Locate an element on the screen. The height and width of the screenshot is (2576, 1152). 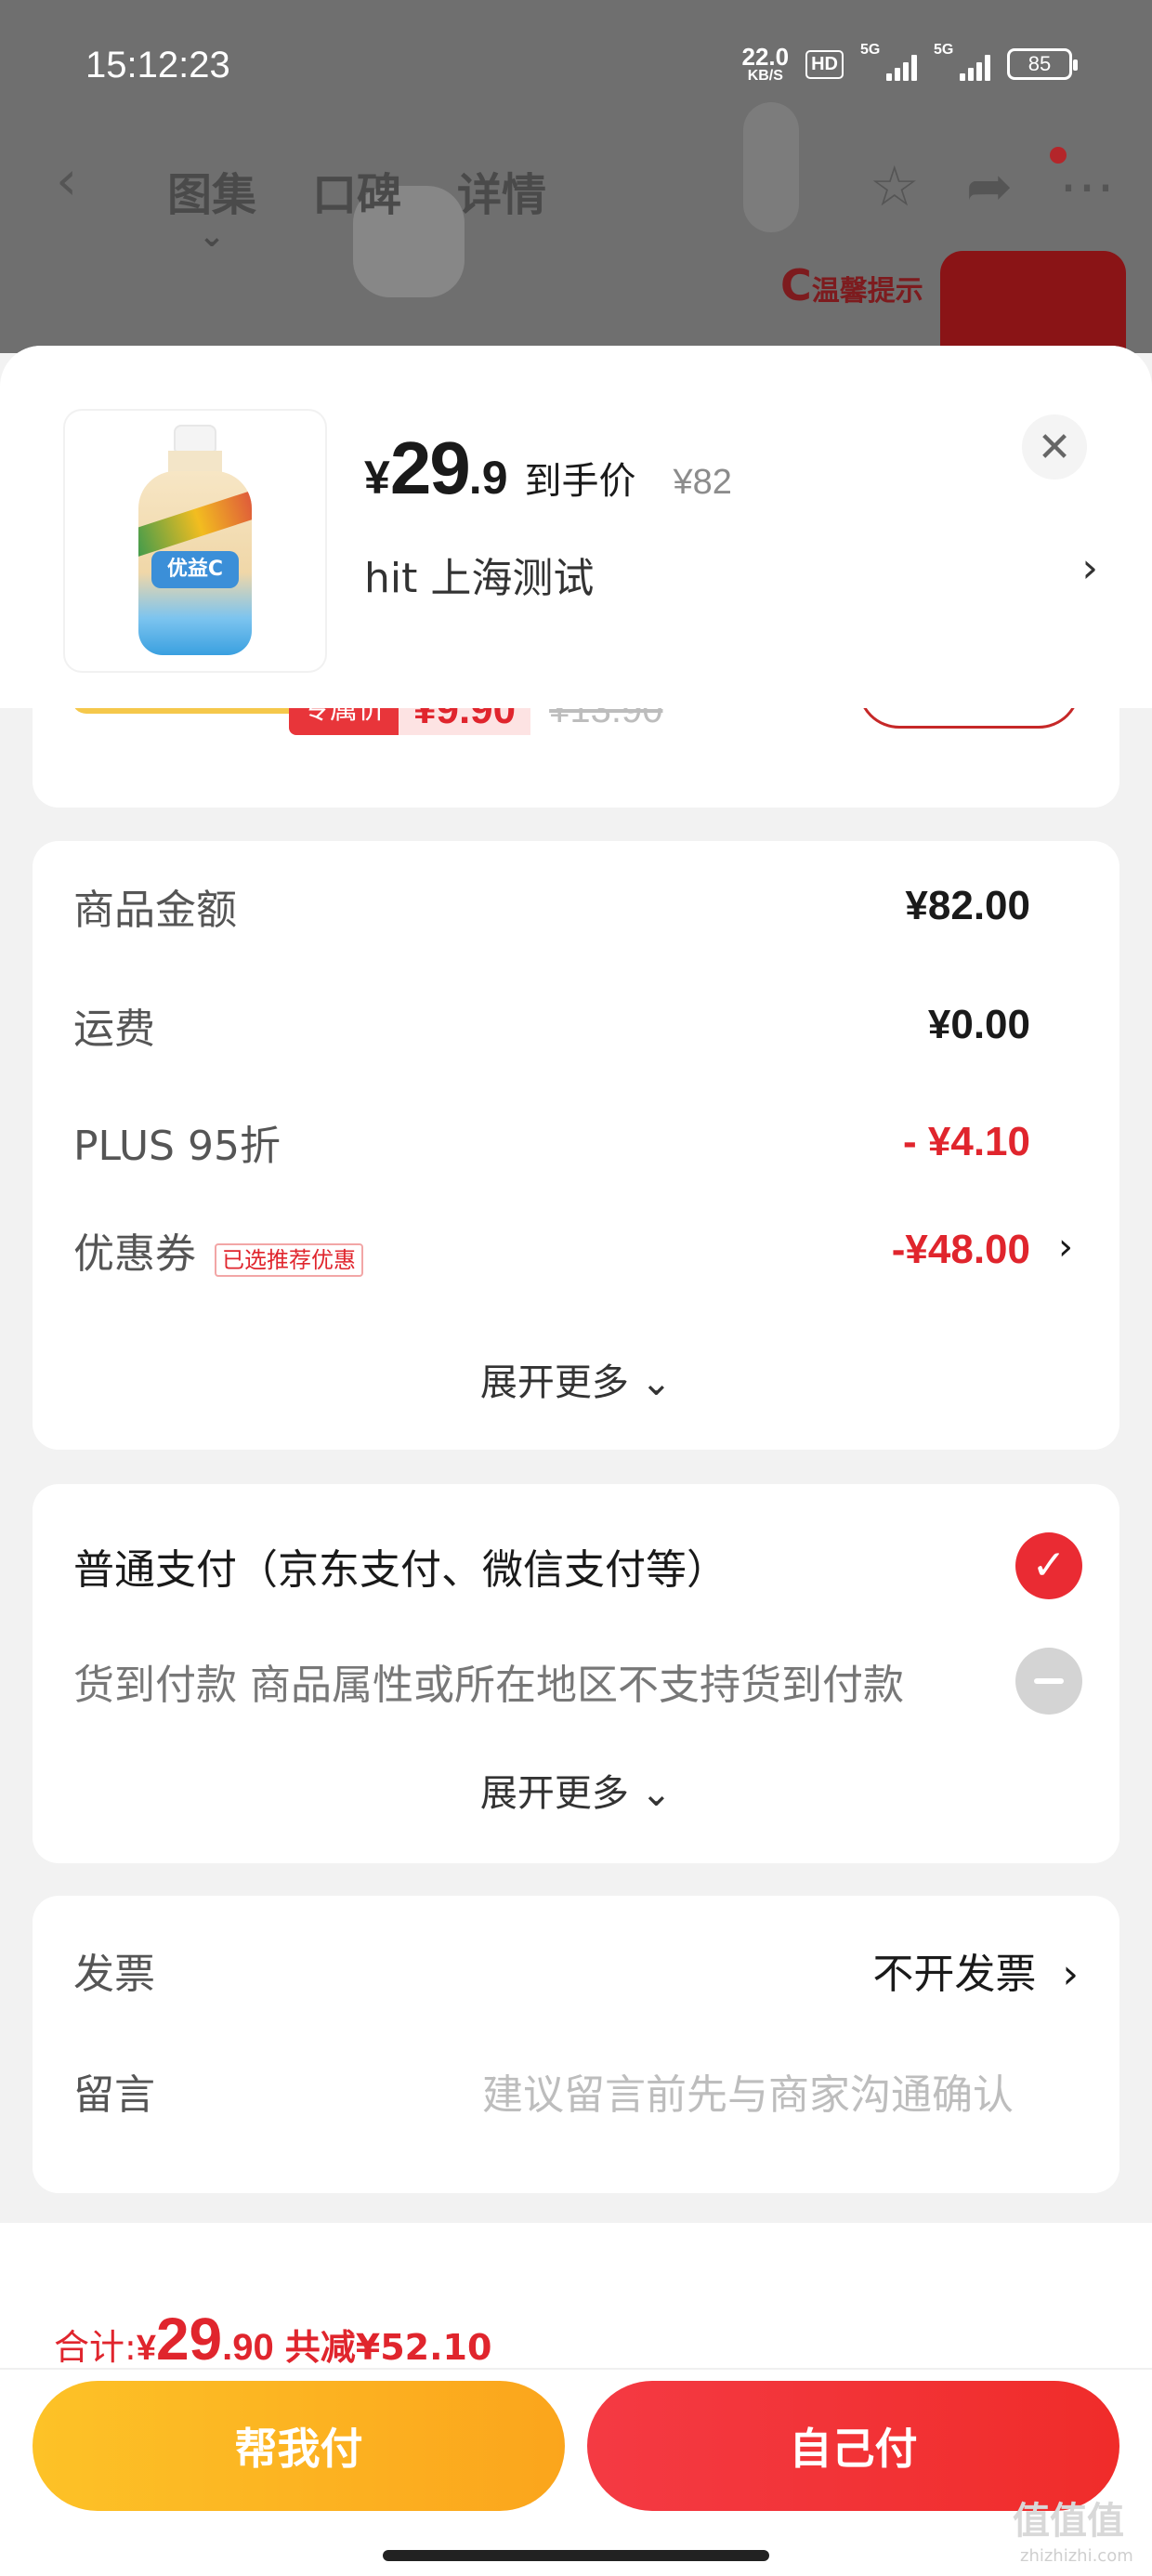
sheet-header: 优益C ¥ 29 .9 到手价 ¥82 hit 上海测试 › ✕ is located at coordinates (576, 527).